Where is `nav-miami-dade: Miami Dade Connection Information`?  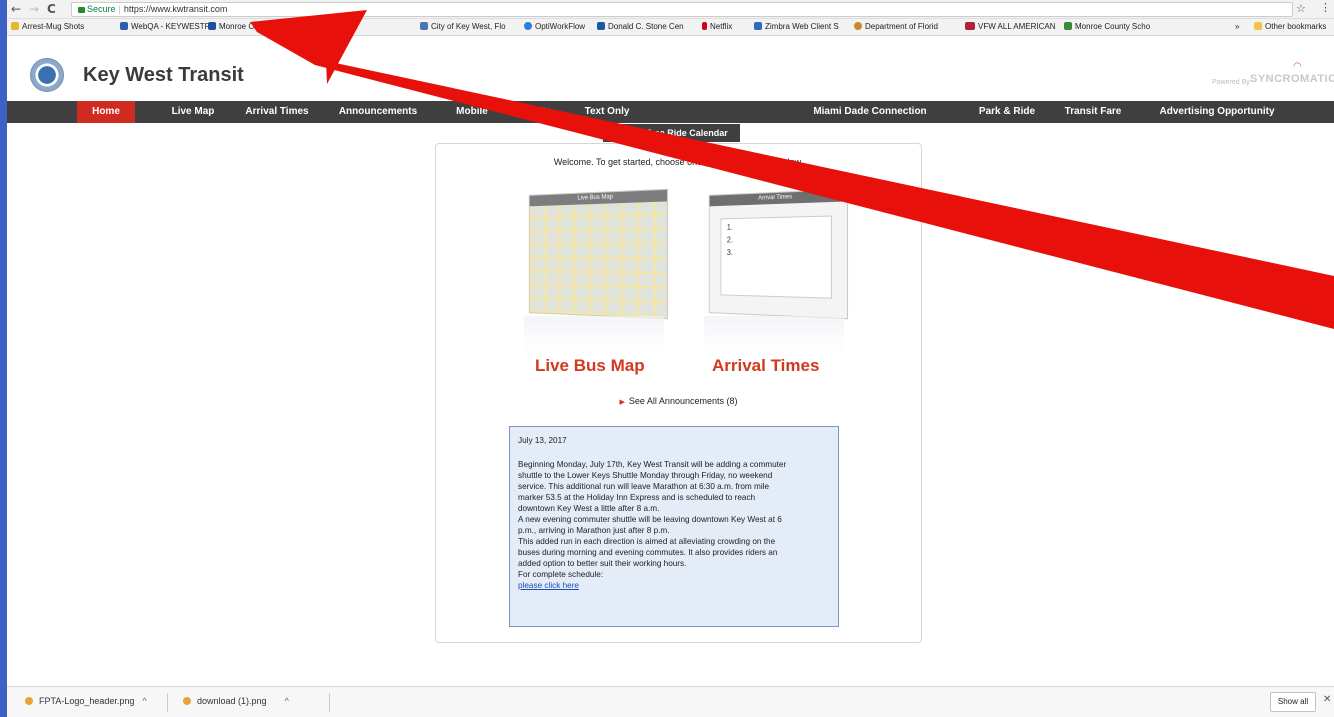 nav-miami-dade: Miami Dade Connection Information is located at coordinates (870, 120).